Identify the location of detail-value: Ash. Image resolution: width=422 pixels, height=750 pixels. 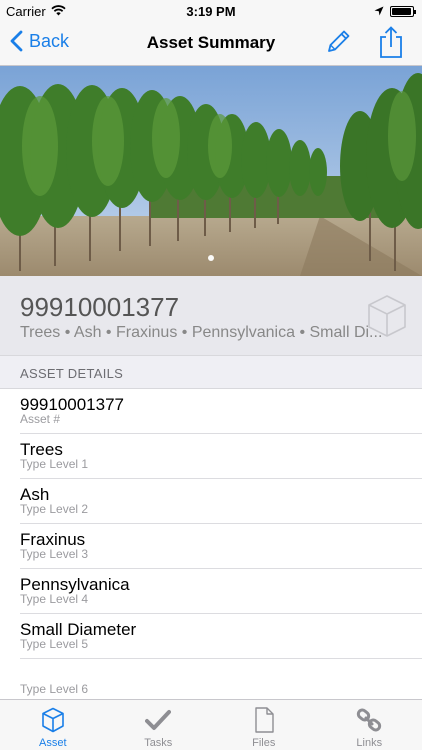
(35, 494).